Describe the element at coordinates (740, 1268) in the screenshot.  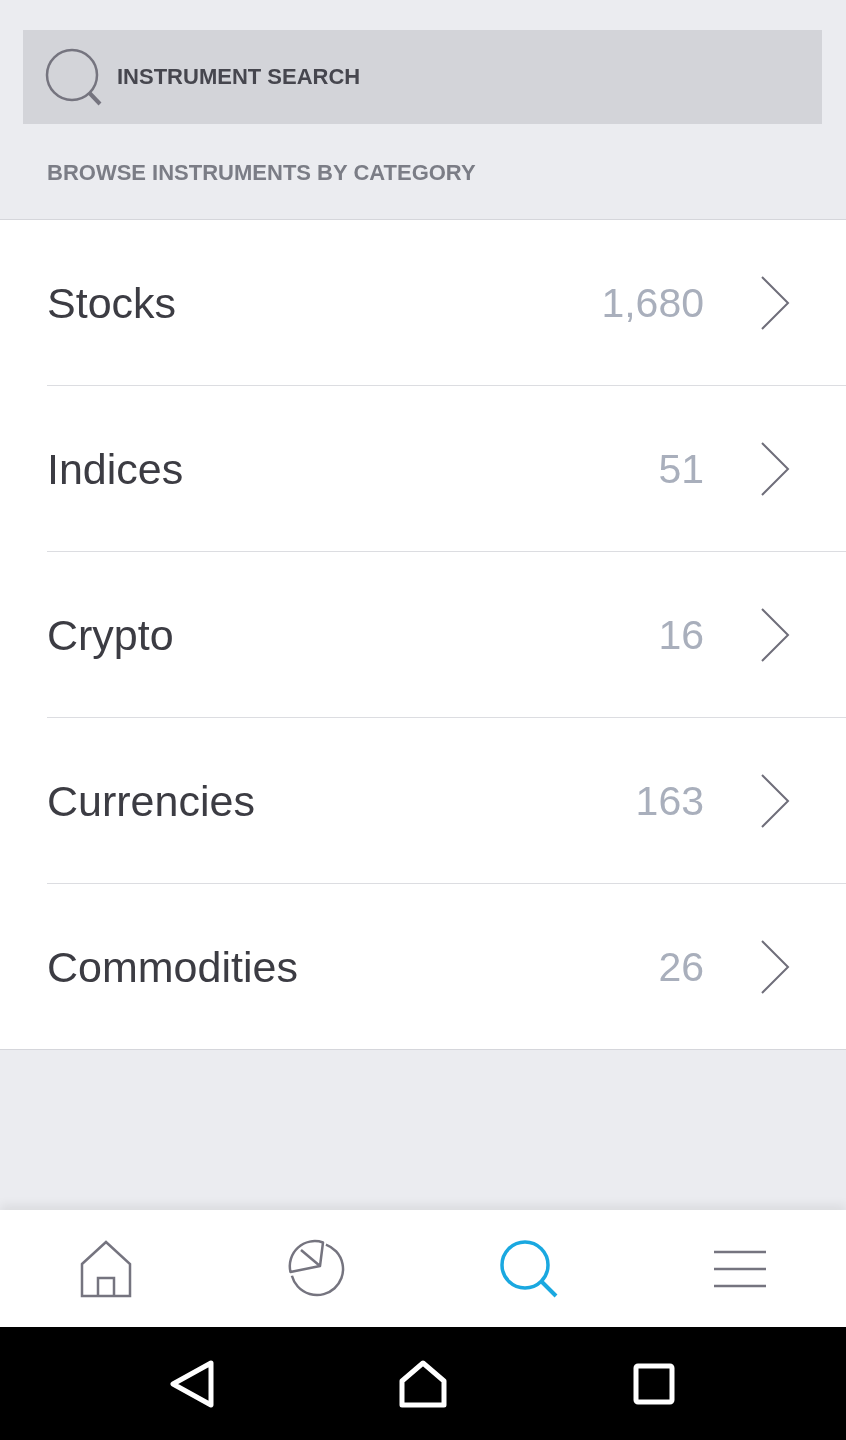
I see `menu-icon` at that location.